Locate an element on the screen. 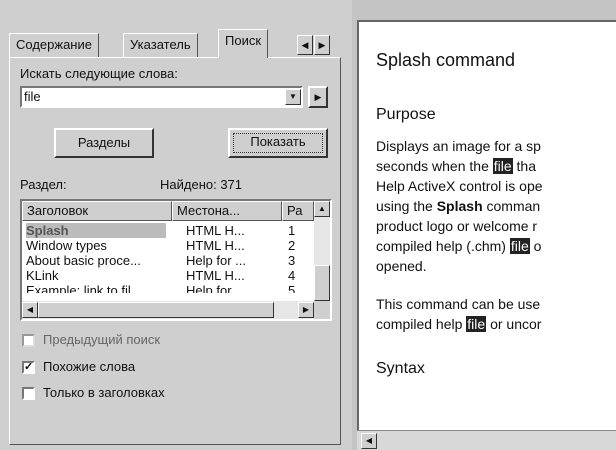  table-row: KLink HTML H... 4 is located at coordinates (168, 275).